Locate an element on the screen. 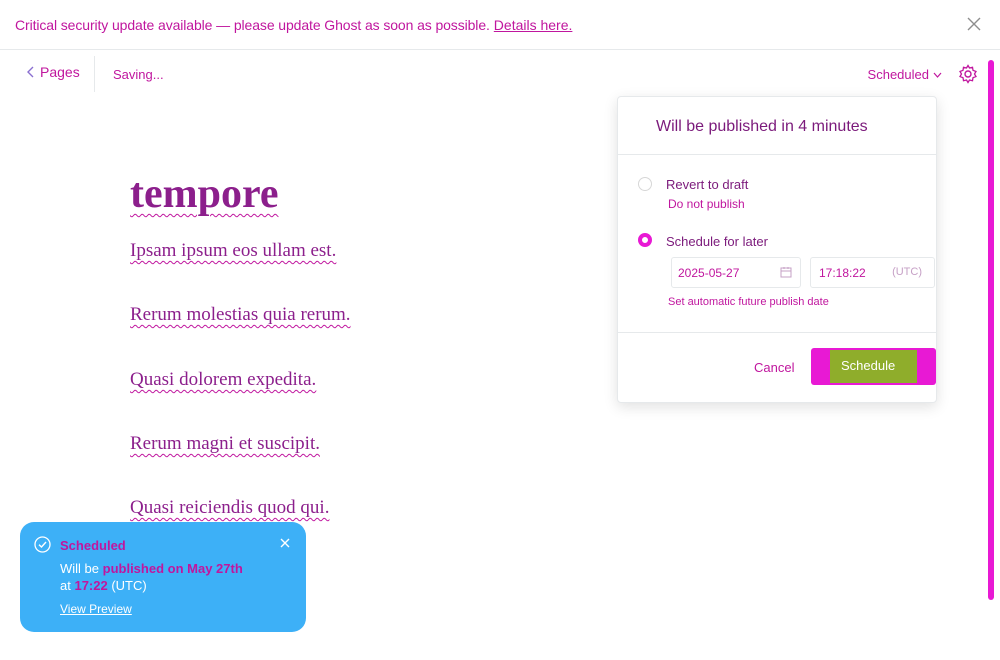 The width and height of the screenshot is (1000, 660). toast-message-line2: at 17:22 (UTC) is located at coordinates (103, 585).